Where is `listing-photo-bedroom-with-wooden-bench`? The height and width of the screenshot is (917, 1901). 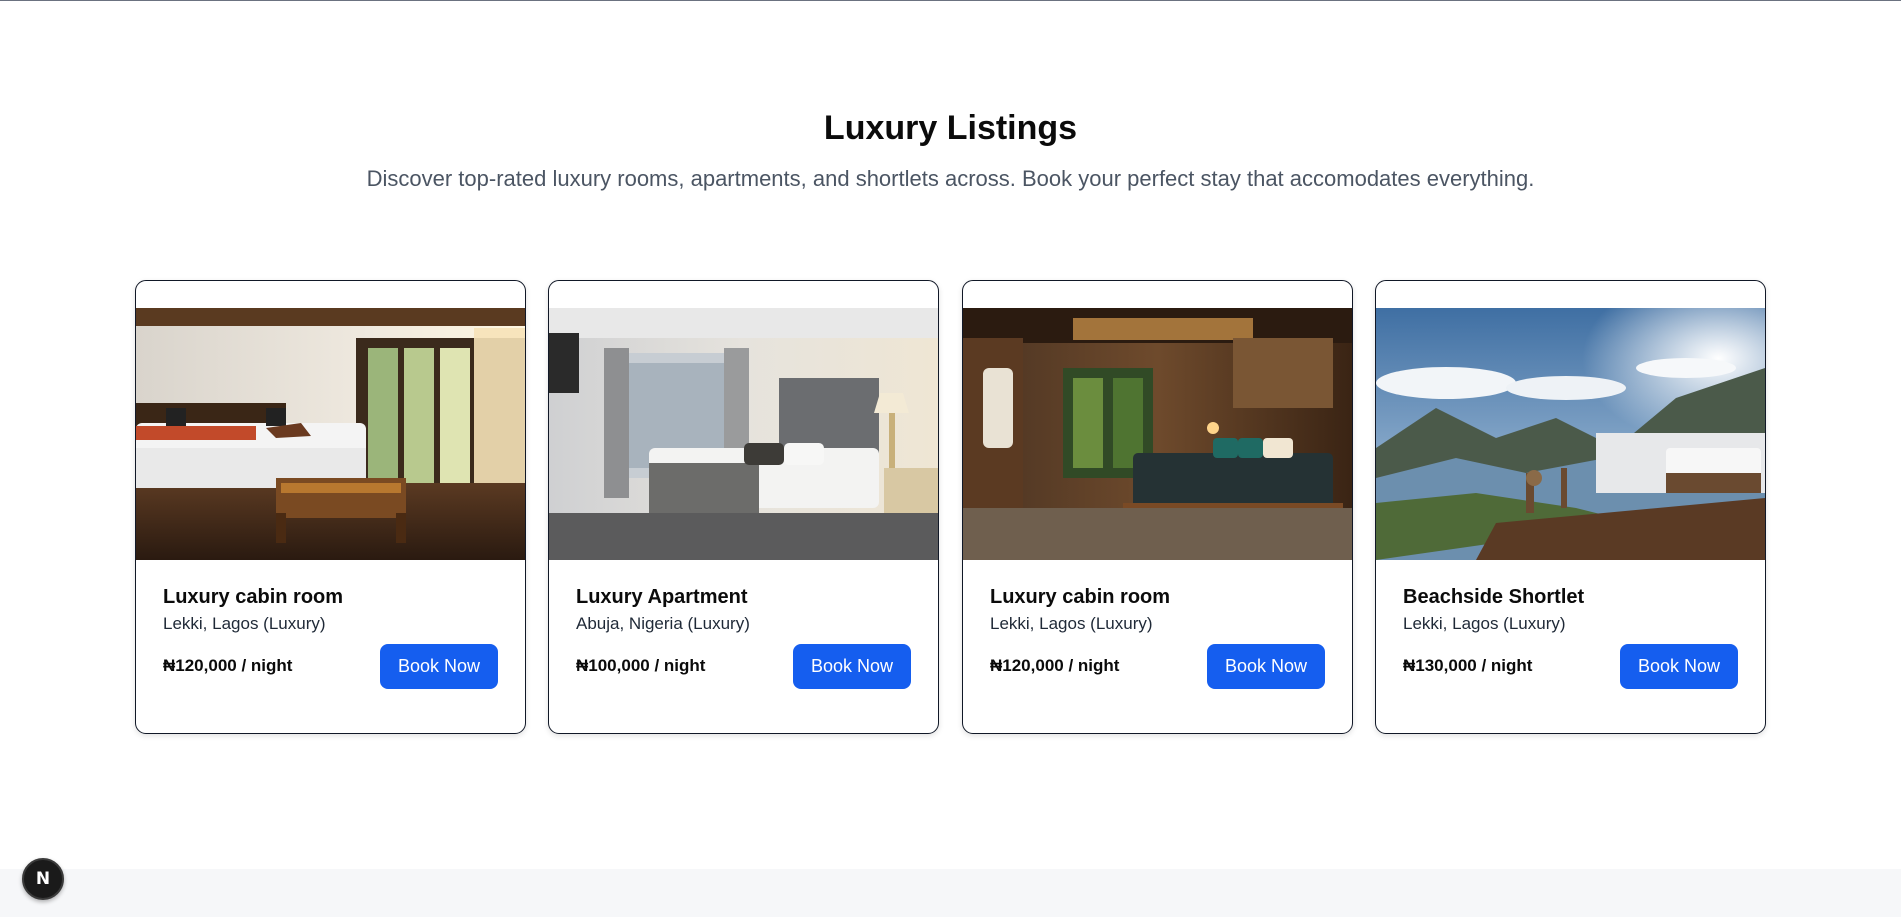
listing-photo-bedroom-with-wooden-bench is located at coordinates (330, 434).